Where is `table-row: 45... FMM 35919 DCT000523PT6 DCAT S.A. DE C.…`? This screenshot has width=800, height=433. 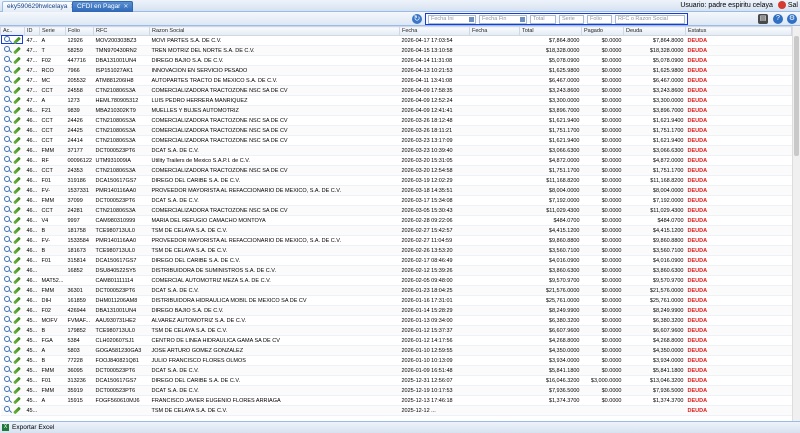
table-row: 45... FMM 35919 DCT000523PT6 DCAT S.A. DE C.… is located at coordinates (396, 390).